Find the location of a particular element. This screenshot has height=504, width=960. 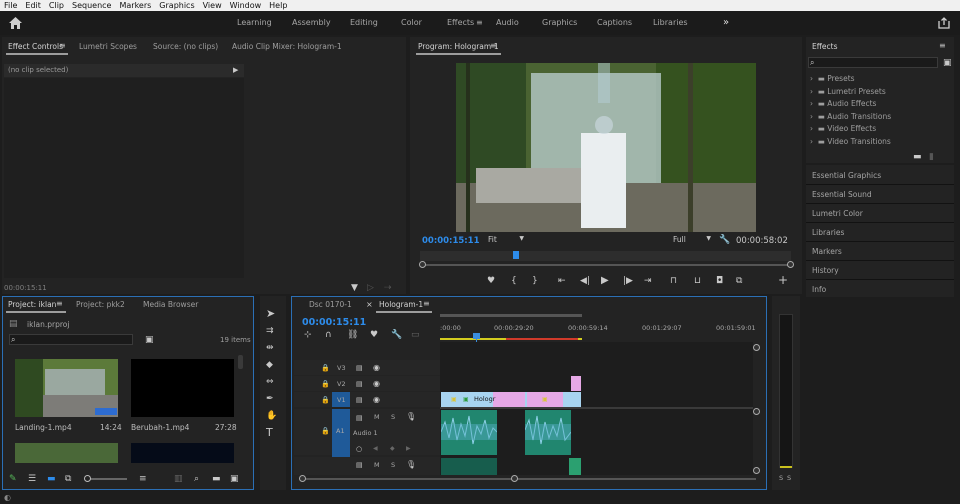

play-icon: ▶ is located at coordinates (605, 281).